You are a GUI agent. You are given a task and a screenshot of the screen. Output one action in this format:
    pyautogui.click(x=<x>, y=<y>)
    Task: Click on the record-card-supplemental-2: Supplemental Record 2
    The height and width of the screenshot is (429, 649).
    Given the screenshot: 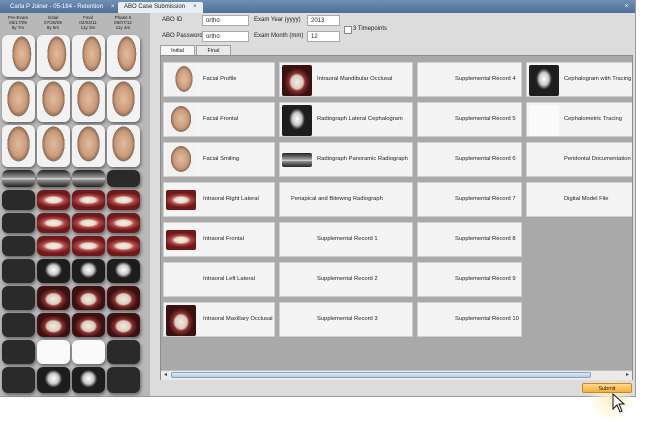 What is the action you would take?
    pyautogui.click(x=346, y=279)
    